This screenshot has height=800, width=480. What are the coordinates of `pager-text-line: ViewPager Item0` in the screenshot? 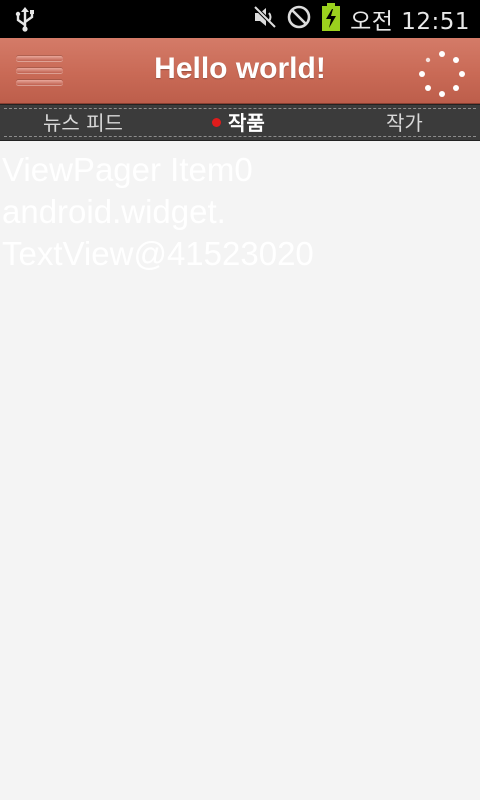 It's located at (127, 169).